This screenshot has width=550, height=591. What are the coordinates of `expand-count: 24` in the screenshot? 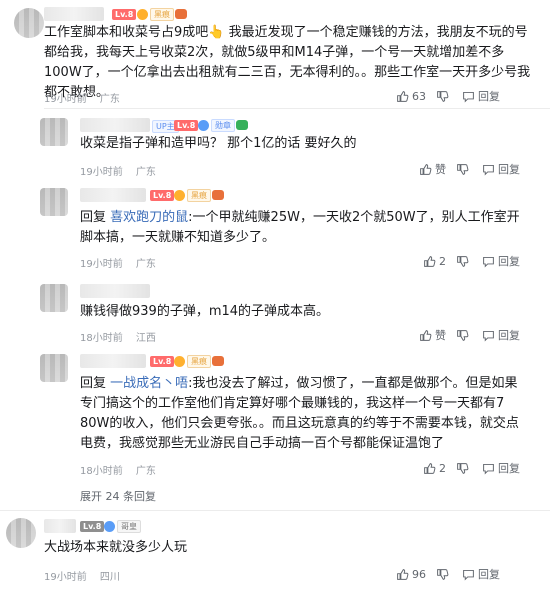 It's located at (112, 496).